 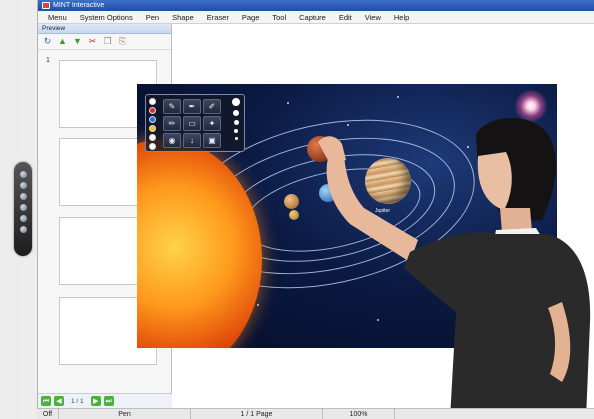 I want to click on copy-icon: ❐, so click(x=107, y=41).